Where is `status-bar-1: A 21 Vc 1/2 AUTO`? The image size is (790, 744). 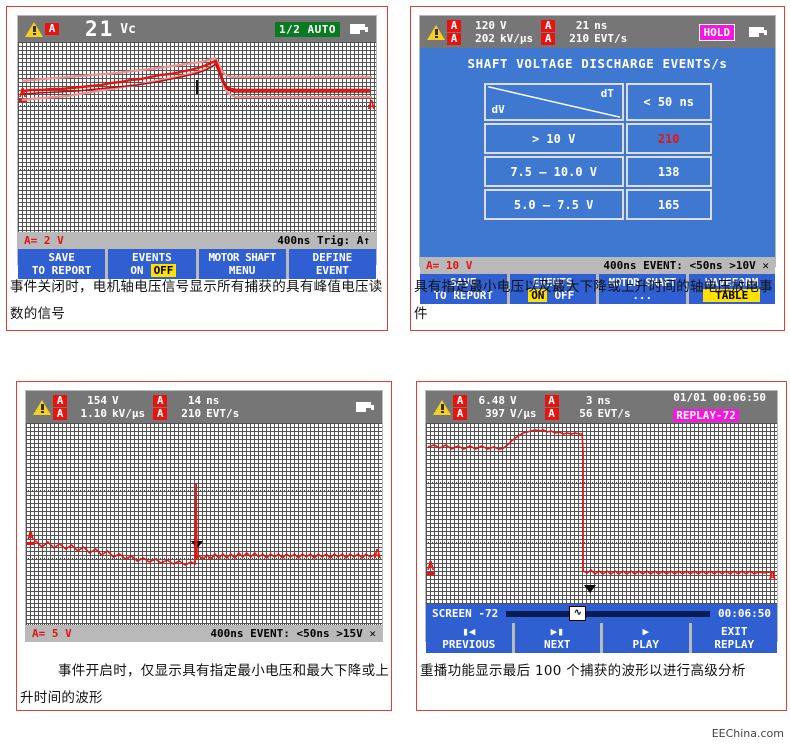 status-bar-1: A 21 Vc 1/2 AUTO is located at coordinates (197, 29).